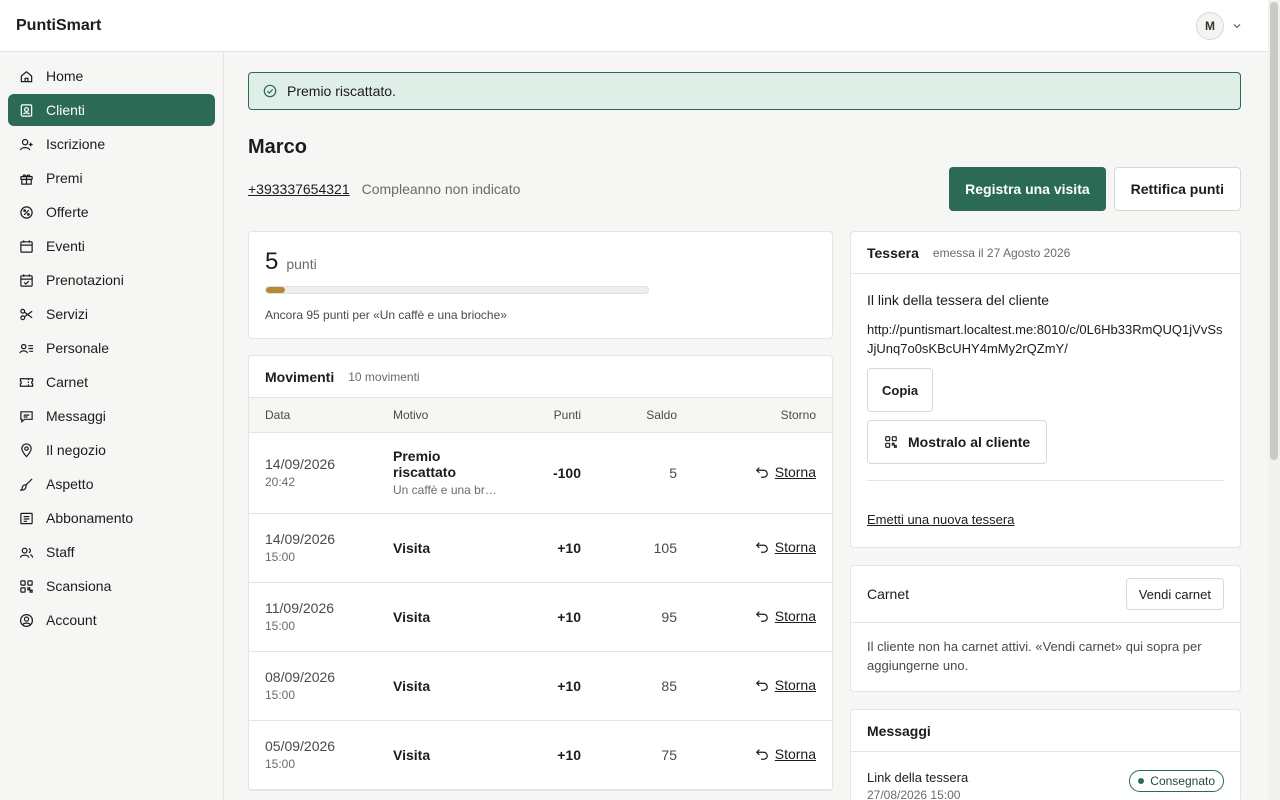  Describe the element at coordinates (64, 178) in the screenshot. I see `sidebar-item-label: Premi` at that location.